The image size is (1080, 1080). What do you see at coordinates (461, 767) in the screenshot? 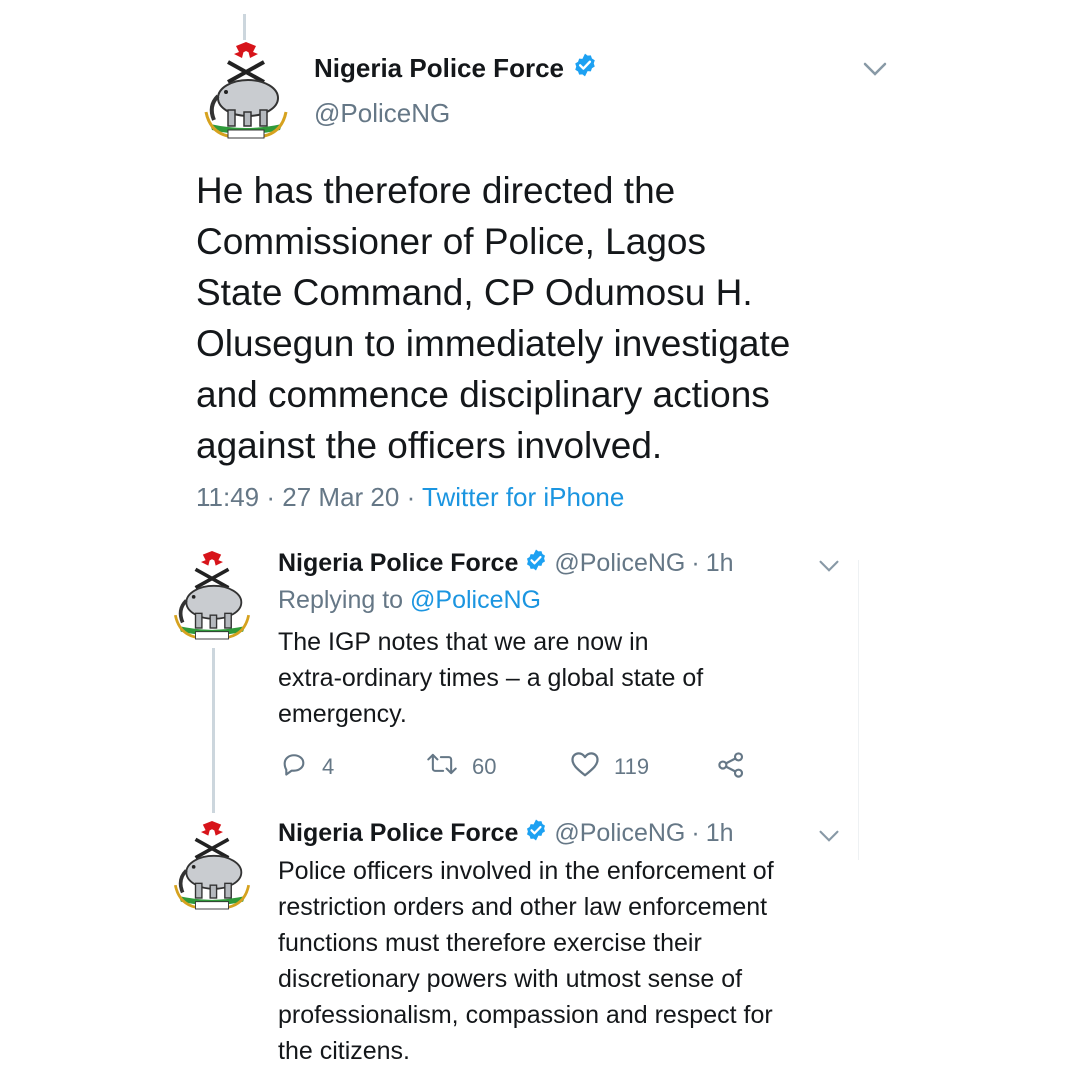
I see `retweet-button: 60` at bounding box center [461, 767].